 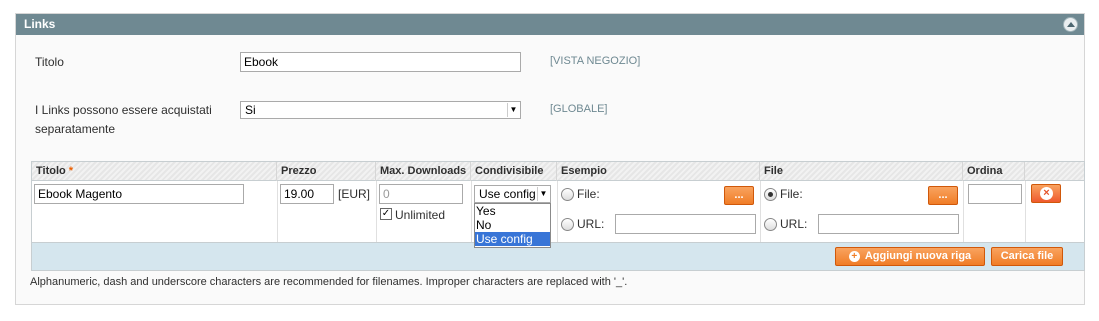 I want to click on add-row-label: Aggiungi nuova riga, so click(x=918, y=256).